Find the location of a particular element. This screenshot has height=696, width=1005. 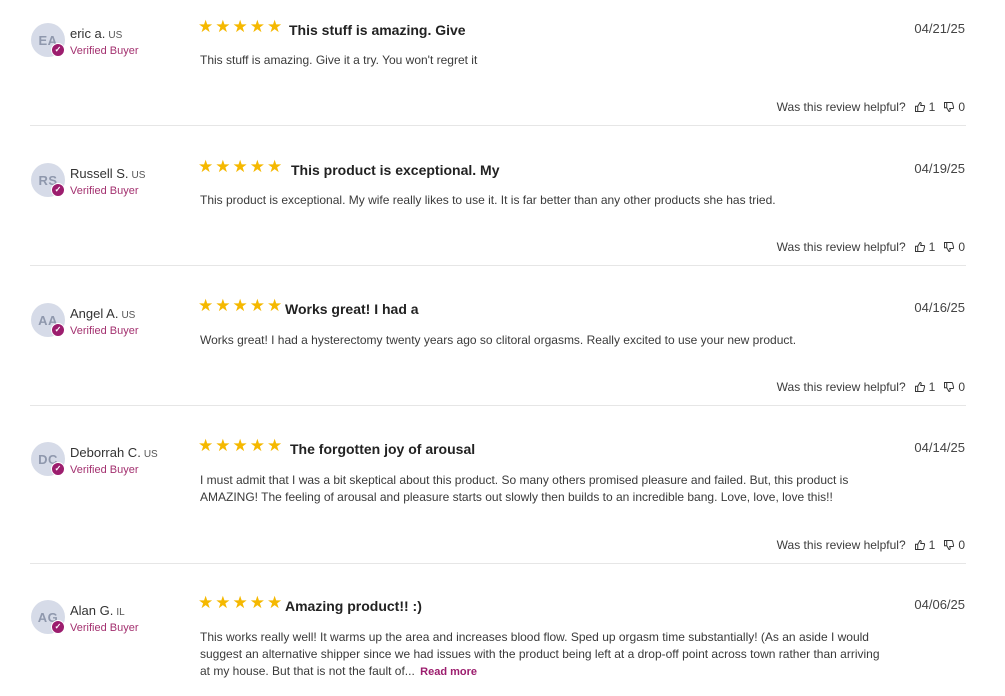

review-title: This stuff is amazing. Give is located at coordinates (377, 30).